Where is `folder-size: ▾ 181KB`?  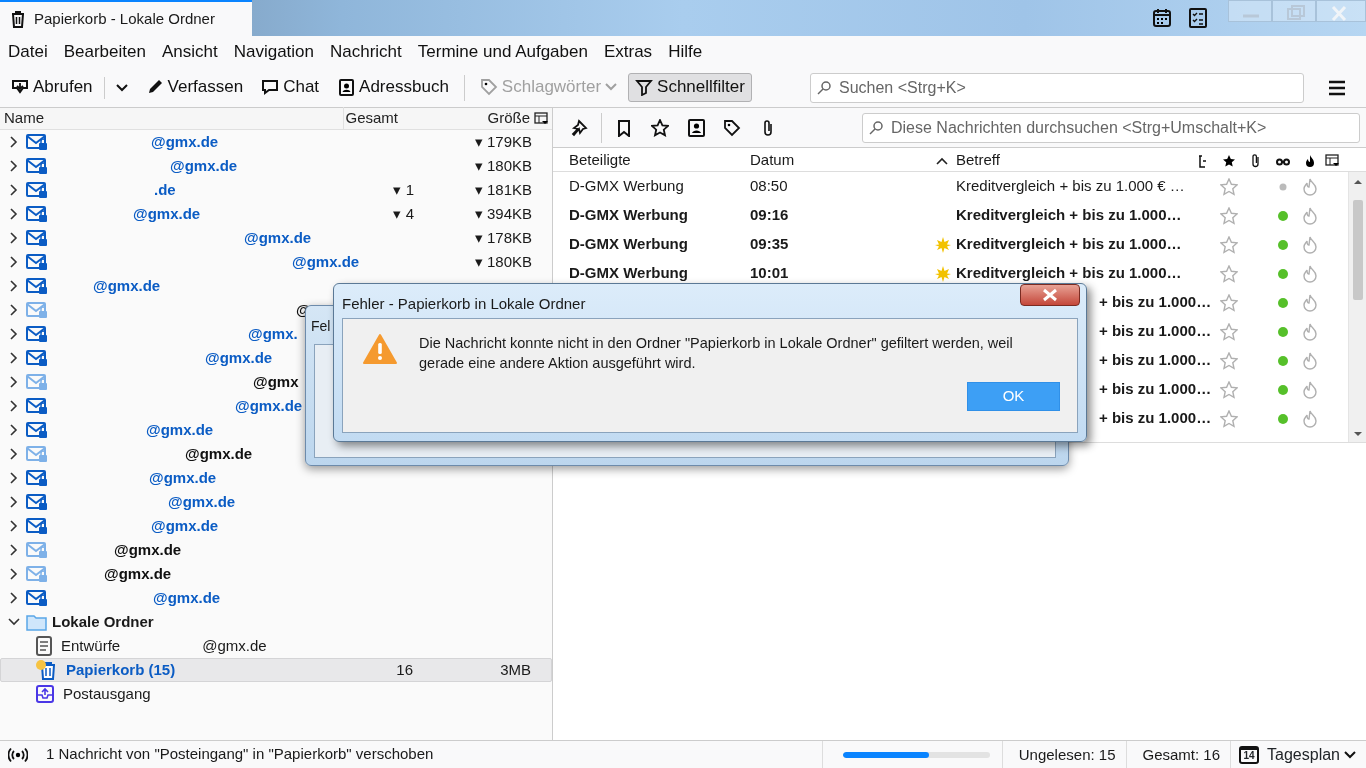 folder-size: ▾ 181KB is located at coordinates (503, 189).